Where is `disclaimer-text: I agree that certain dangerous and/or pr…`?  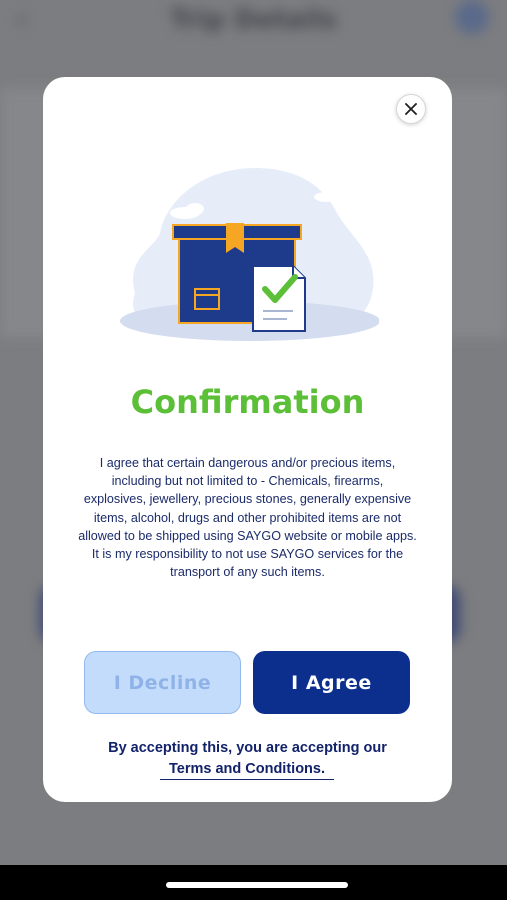 disclaimer-text: I agree that certain dangerous and/or pr… is located at coordinates (247, 517).